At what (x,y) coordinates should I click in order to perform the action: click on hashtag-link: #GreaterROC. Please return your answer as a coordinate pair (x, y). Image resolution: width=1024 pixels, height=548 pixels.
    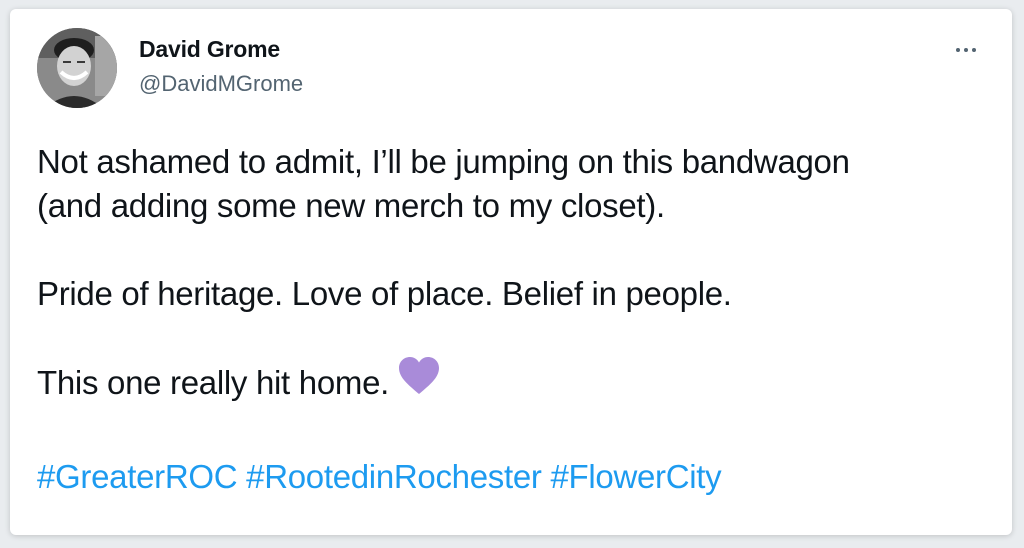
    Looking at the image, I should click on (137, 476).